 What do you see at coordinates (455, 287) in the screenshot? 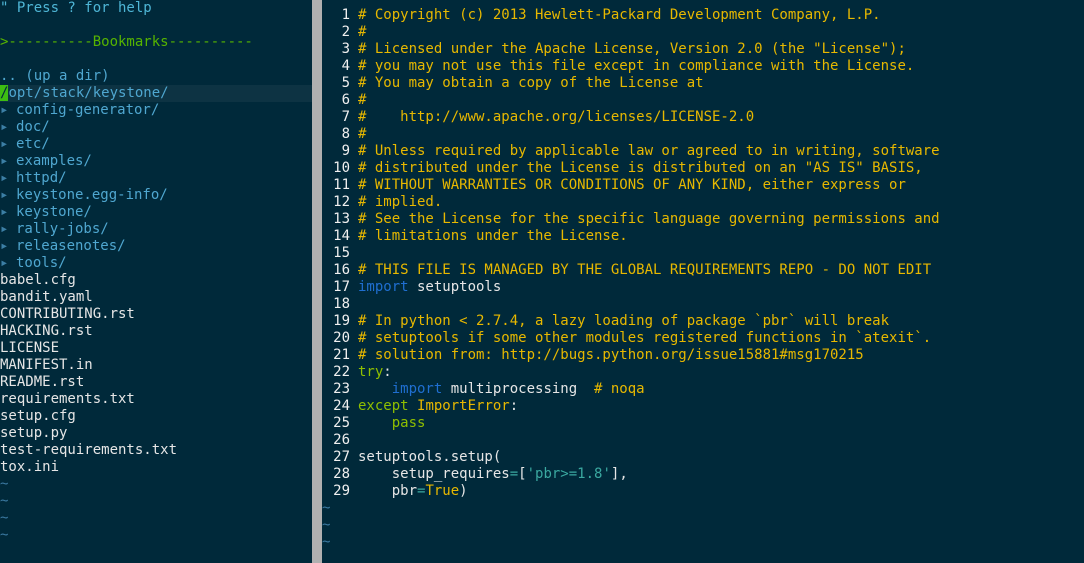
I see `code-token: setuptools` at bounding box center [455, 287].